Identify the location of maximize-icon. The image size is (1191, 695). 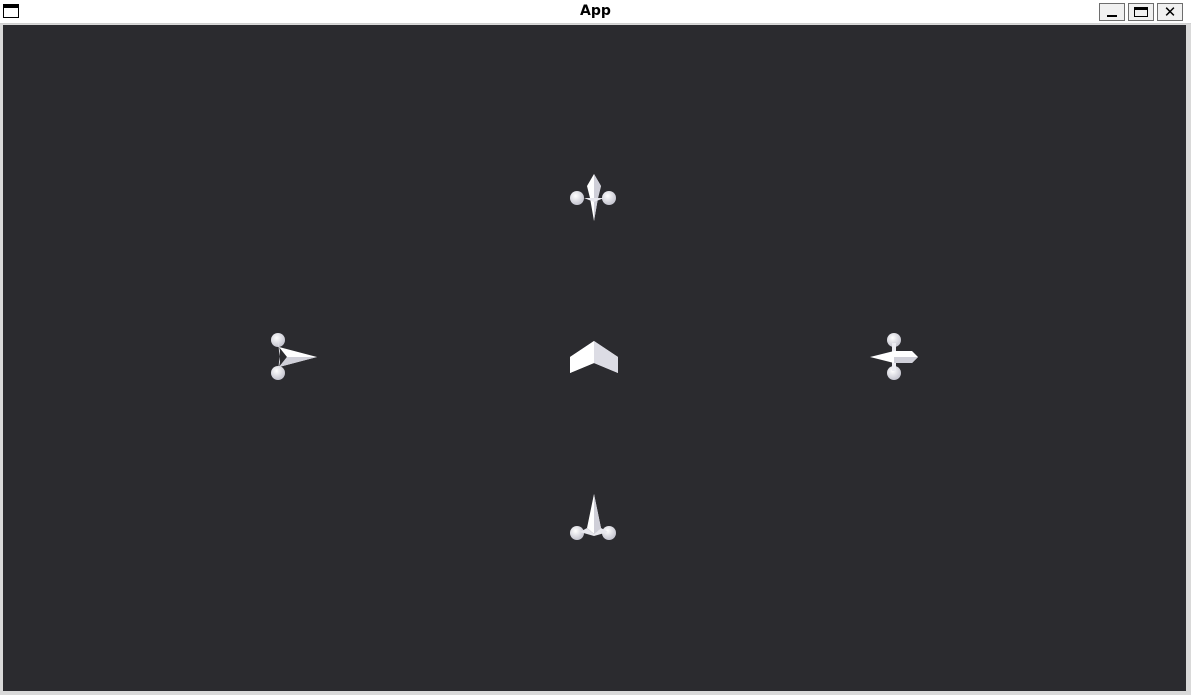
(1141, 12).